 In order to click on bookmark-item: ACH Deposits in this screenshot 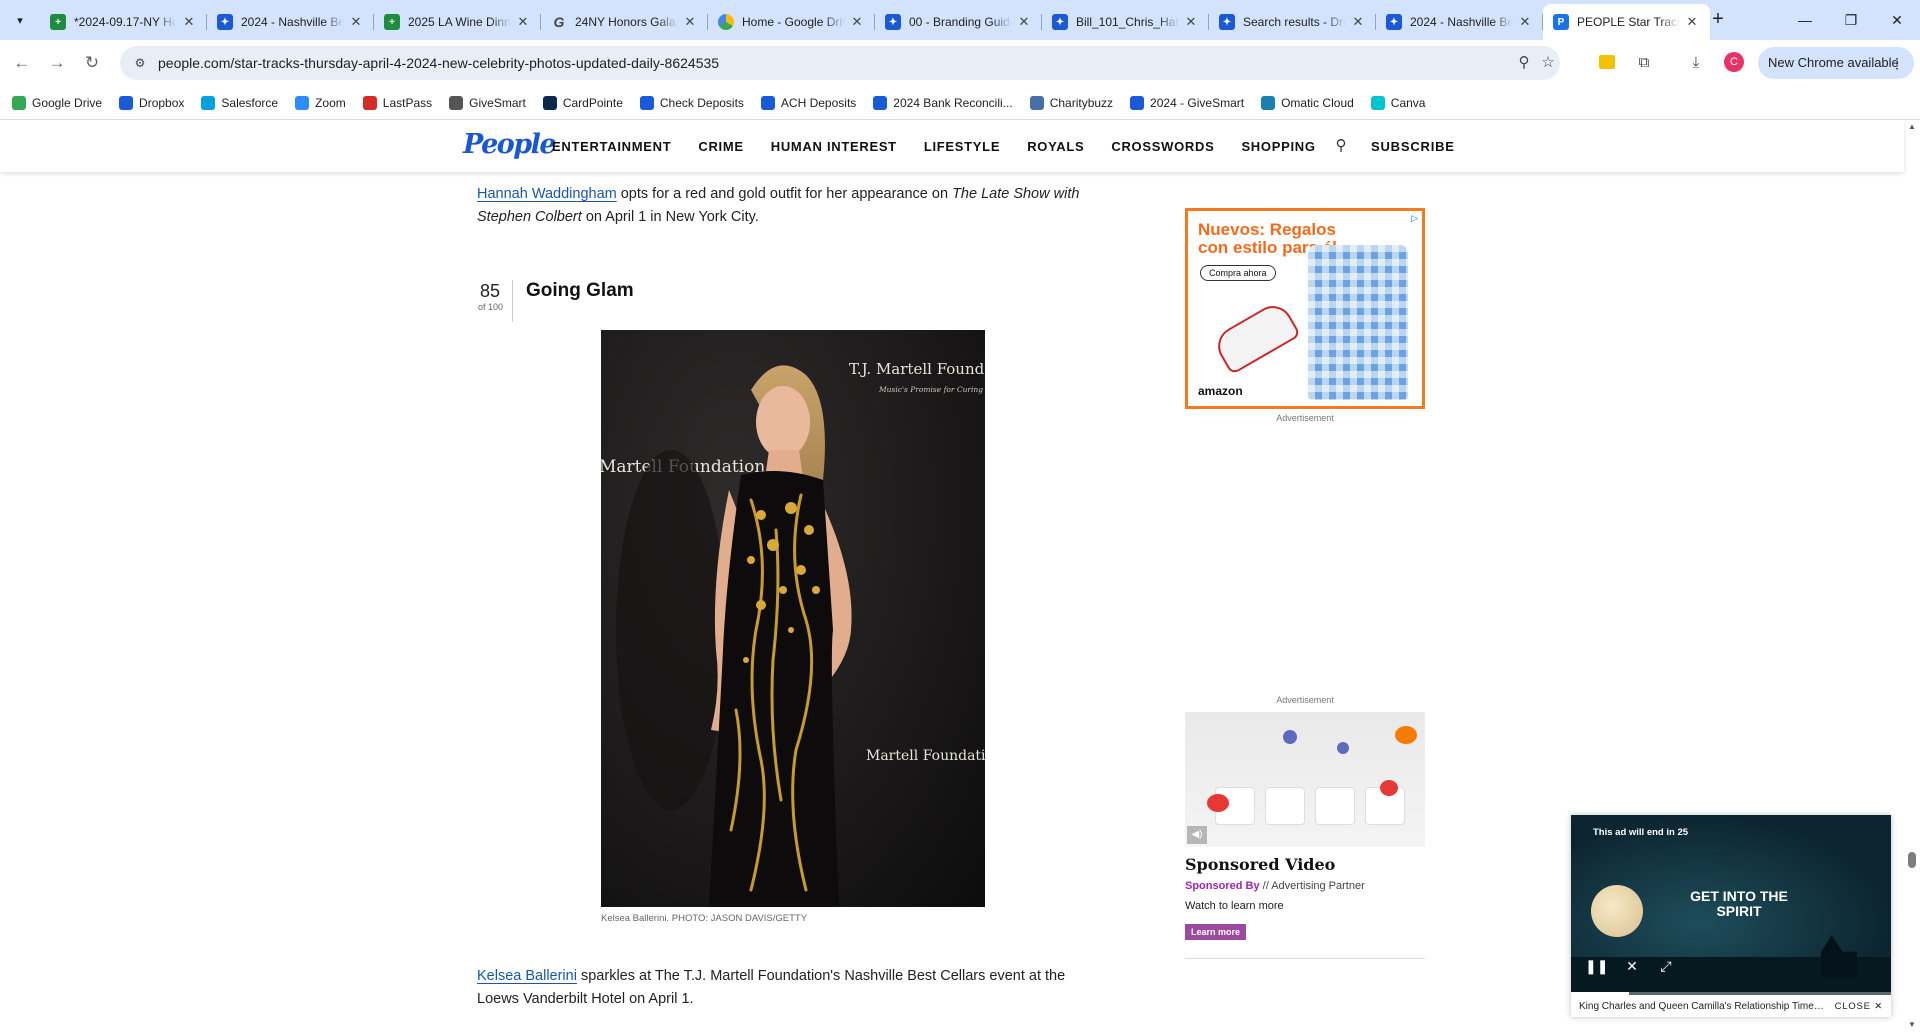, I will do `click(808, 102)`.